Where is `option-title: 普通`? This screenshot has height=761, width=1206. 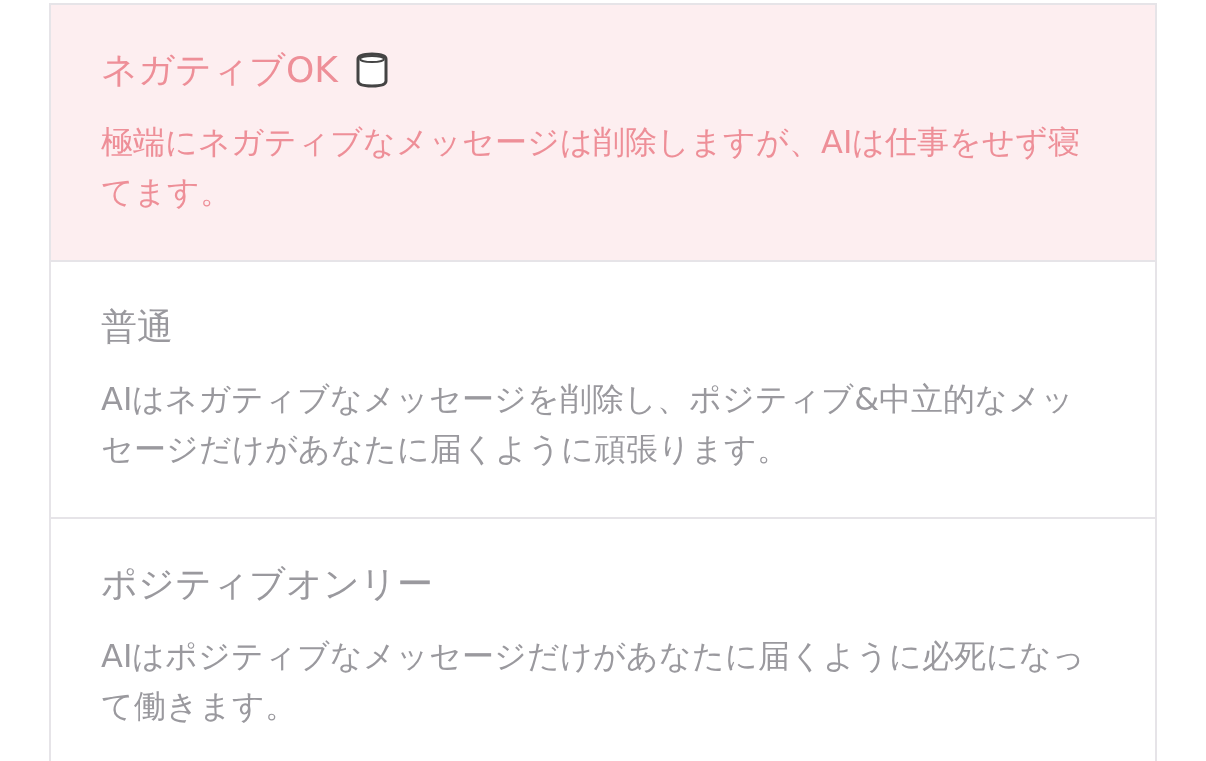 option-title: 普通 is located at coordinates (137, 327).